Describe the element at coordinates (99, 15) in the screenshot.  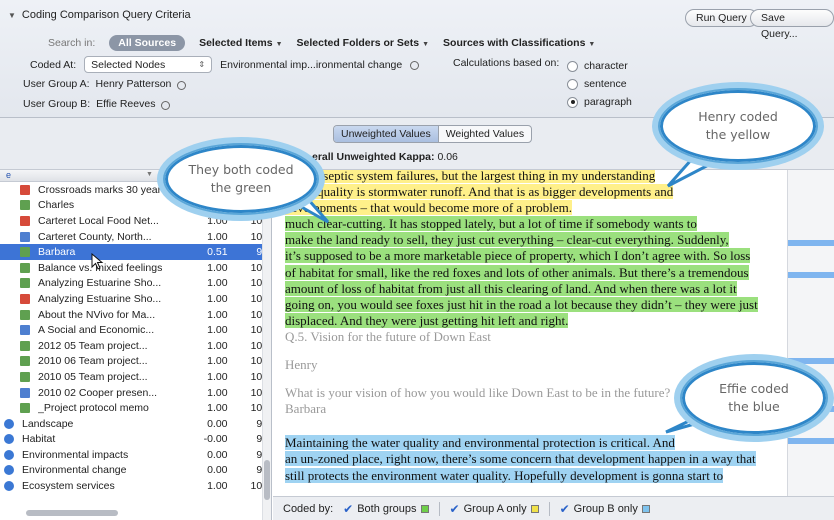
I see `criteria-header: ▼ Coding Comparison Query Criteria` at that location.